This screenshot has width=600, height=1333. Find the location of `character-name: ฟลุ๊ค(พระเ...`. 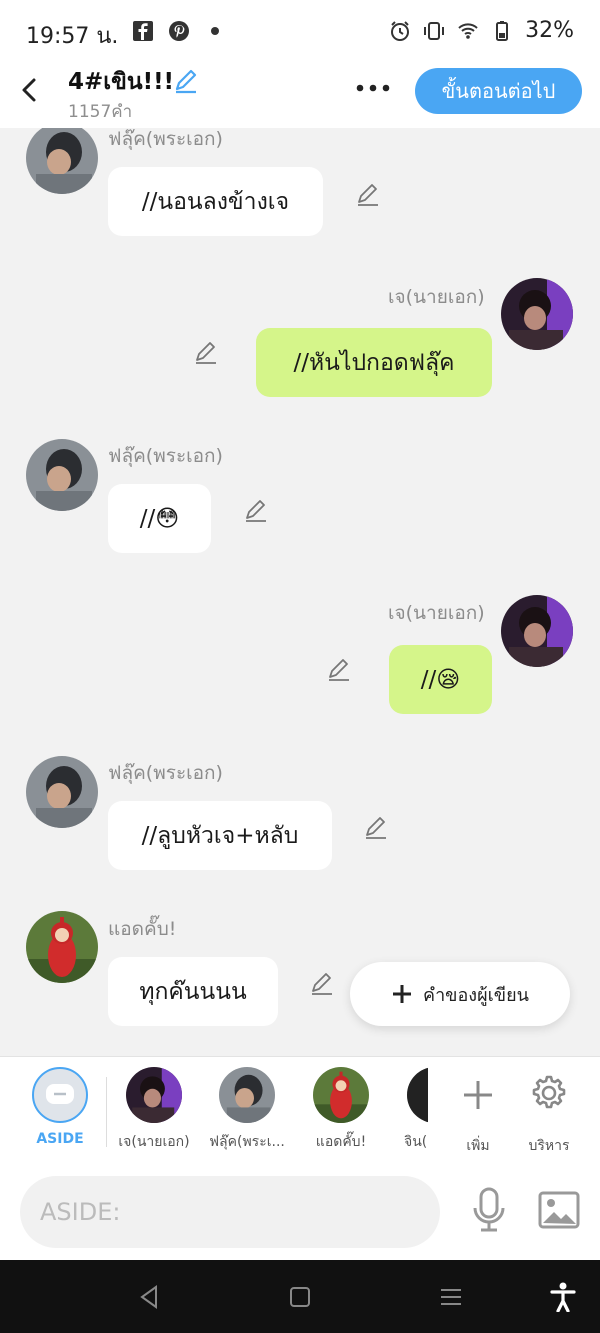

character-name: ฟลุ๊ค(พระเ... is located at coordinates (247, 1142).